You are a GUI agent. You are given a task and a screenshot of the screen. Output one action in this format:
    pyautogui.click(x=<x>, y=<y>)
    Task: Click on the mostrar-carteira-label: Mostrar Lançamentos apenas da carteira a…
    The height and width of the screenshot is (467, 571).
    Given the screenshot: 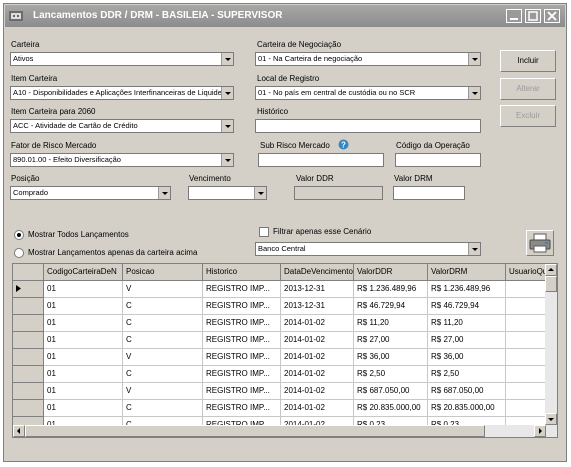 What is the action you would take?
    pyautogui.click(x=112, y=252)
    